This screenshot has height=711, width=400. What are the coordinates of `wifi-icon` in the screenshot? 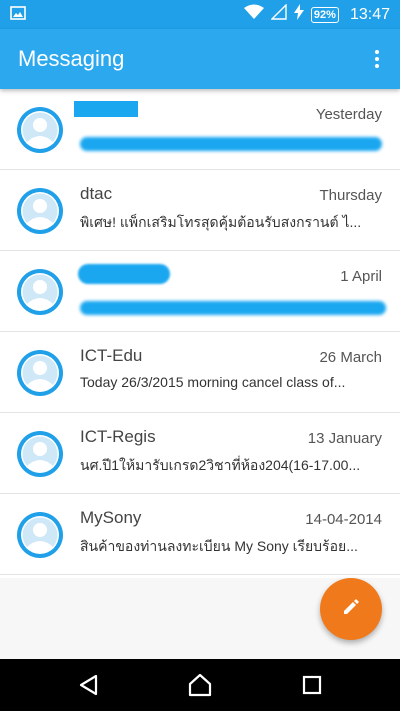 It's located at (253, 14).